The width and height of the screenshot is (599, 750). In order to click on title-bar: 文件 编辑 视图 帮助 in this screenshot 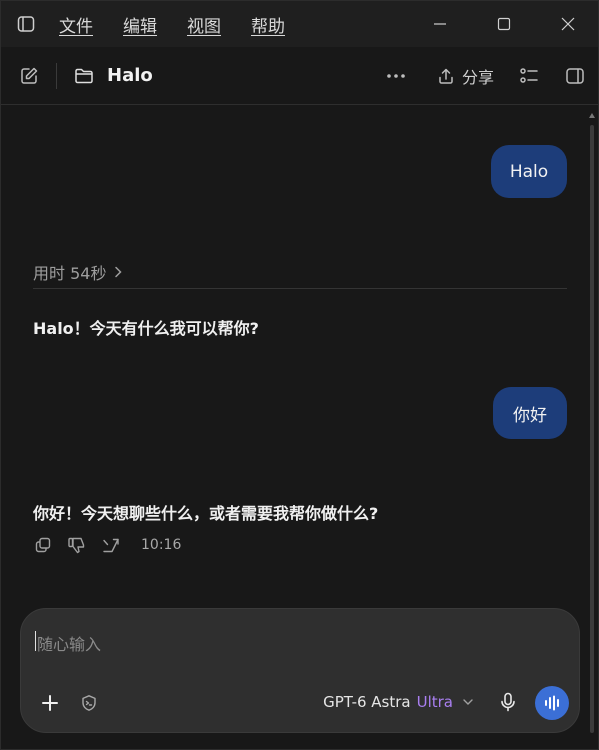, I will do `click(299, 24)`.